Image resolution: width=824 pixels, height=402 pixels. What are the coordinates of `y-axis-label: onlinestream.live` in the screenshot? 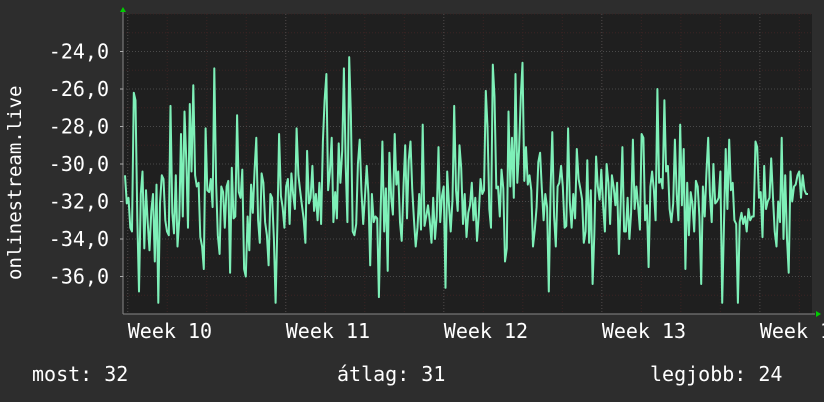 It's located at (15, 182).